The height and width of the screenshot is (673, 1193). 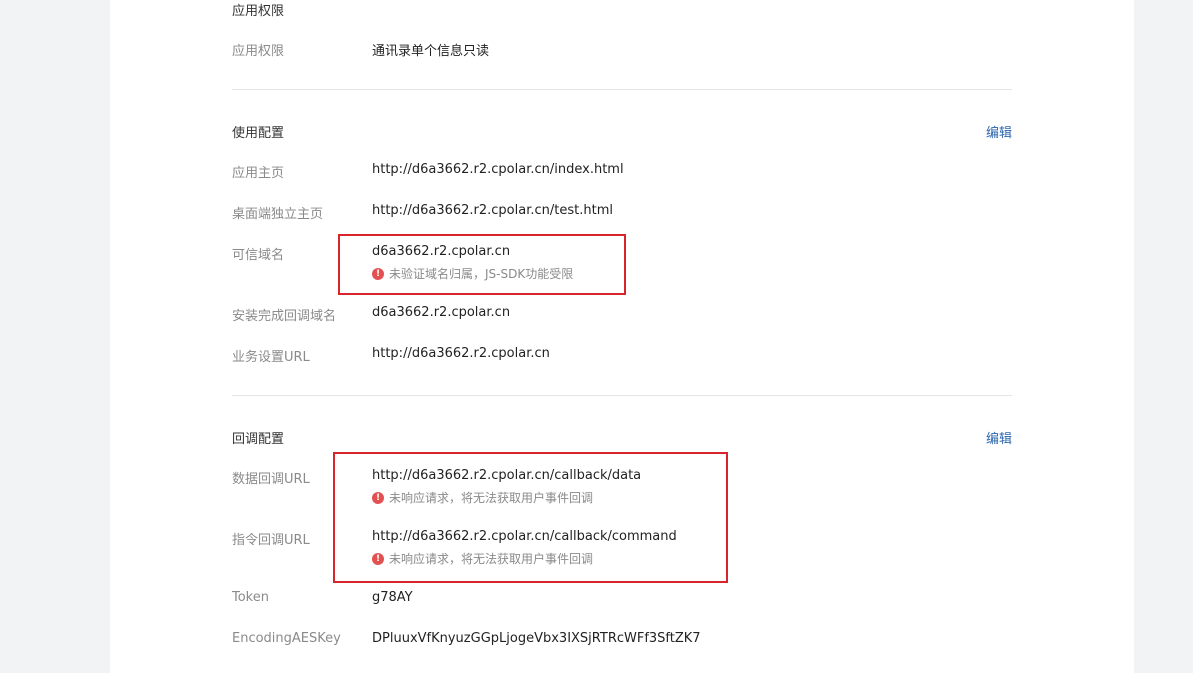 What do you see at coordinates (278, 214) in the screenshot?
I see `desktop-url-label: 桌面端独立主页` at bounding box center [278, 214].